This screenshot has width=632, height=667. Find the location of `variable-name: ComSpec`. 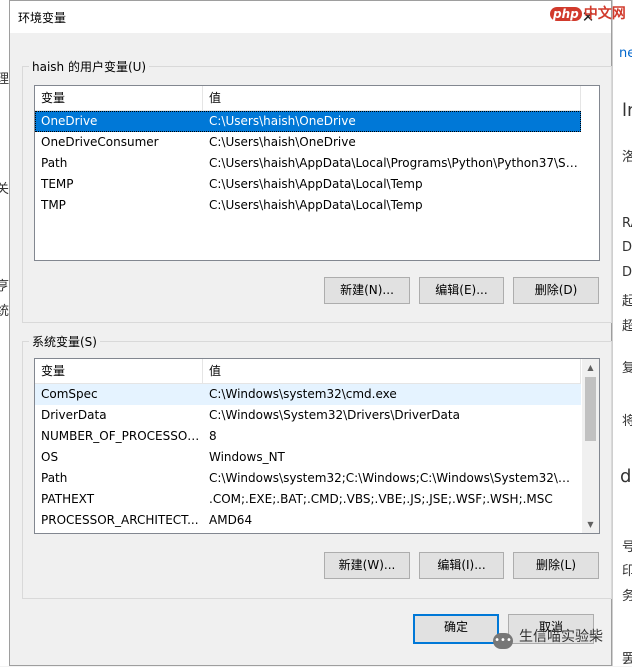

variable-name: ComSpec is located at coordinates (69, 394).